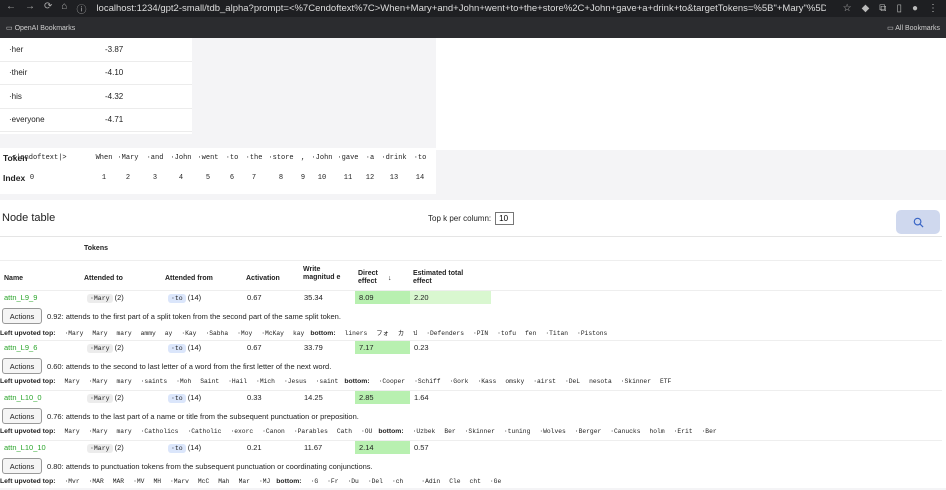  Describe the element at coordinates (557, 333) in the screenshot. I see `bottom-token: ·Titan` at that location.